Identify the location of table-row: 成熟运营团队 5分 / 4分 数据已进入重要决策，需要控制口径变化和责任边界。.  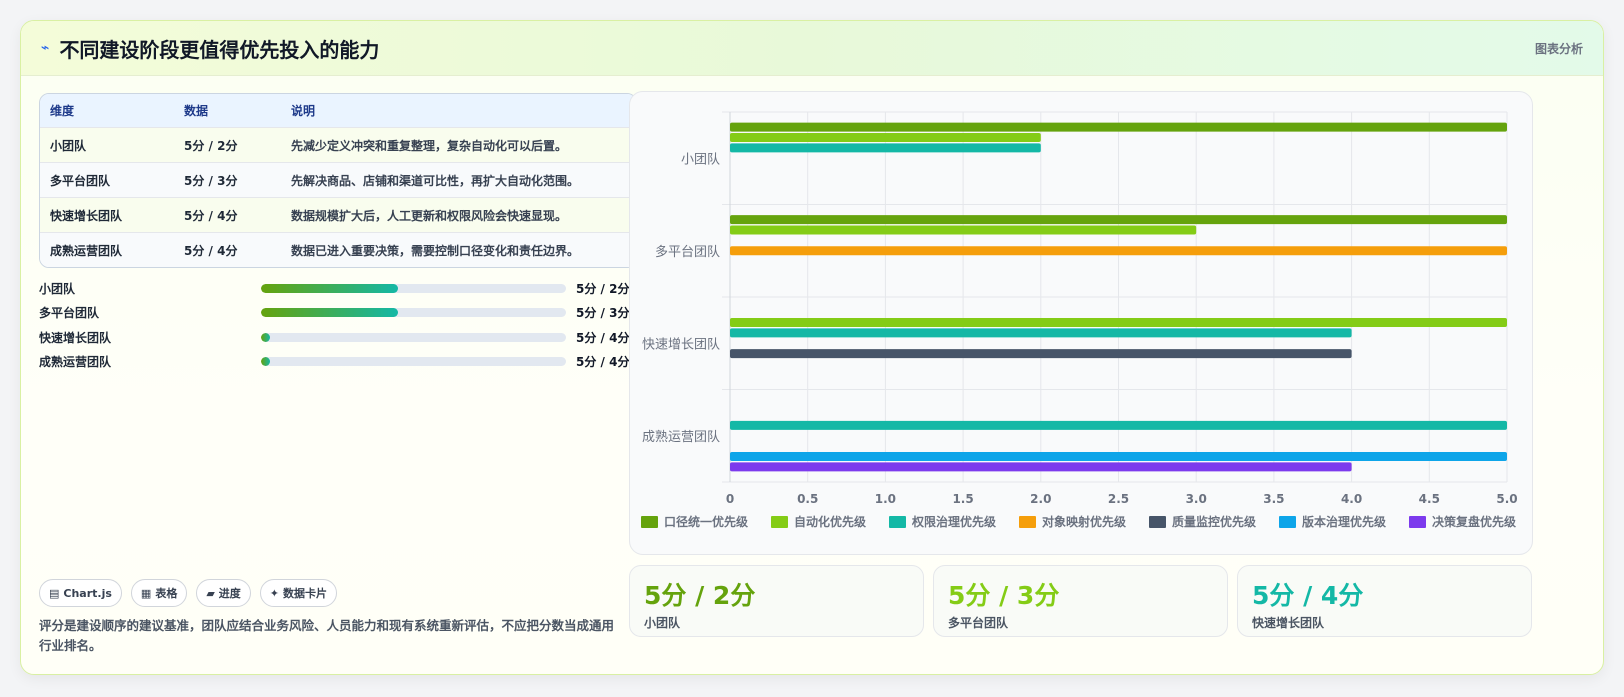
(338, 249).